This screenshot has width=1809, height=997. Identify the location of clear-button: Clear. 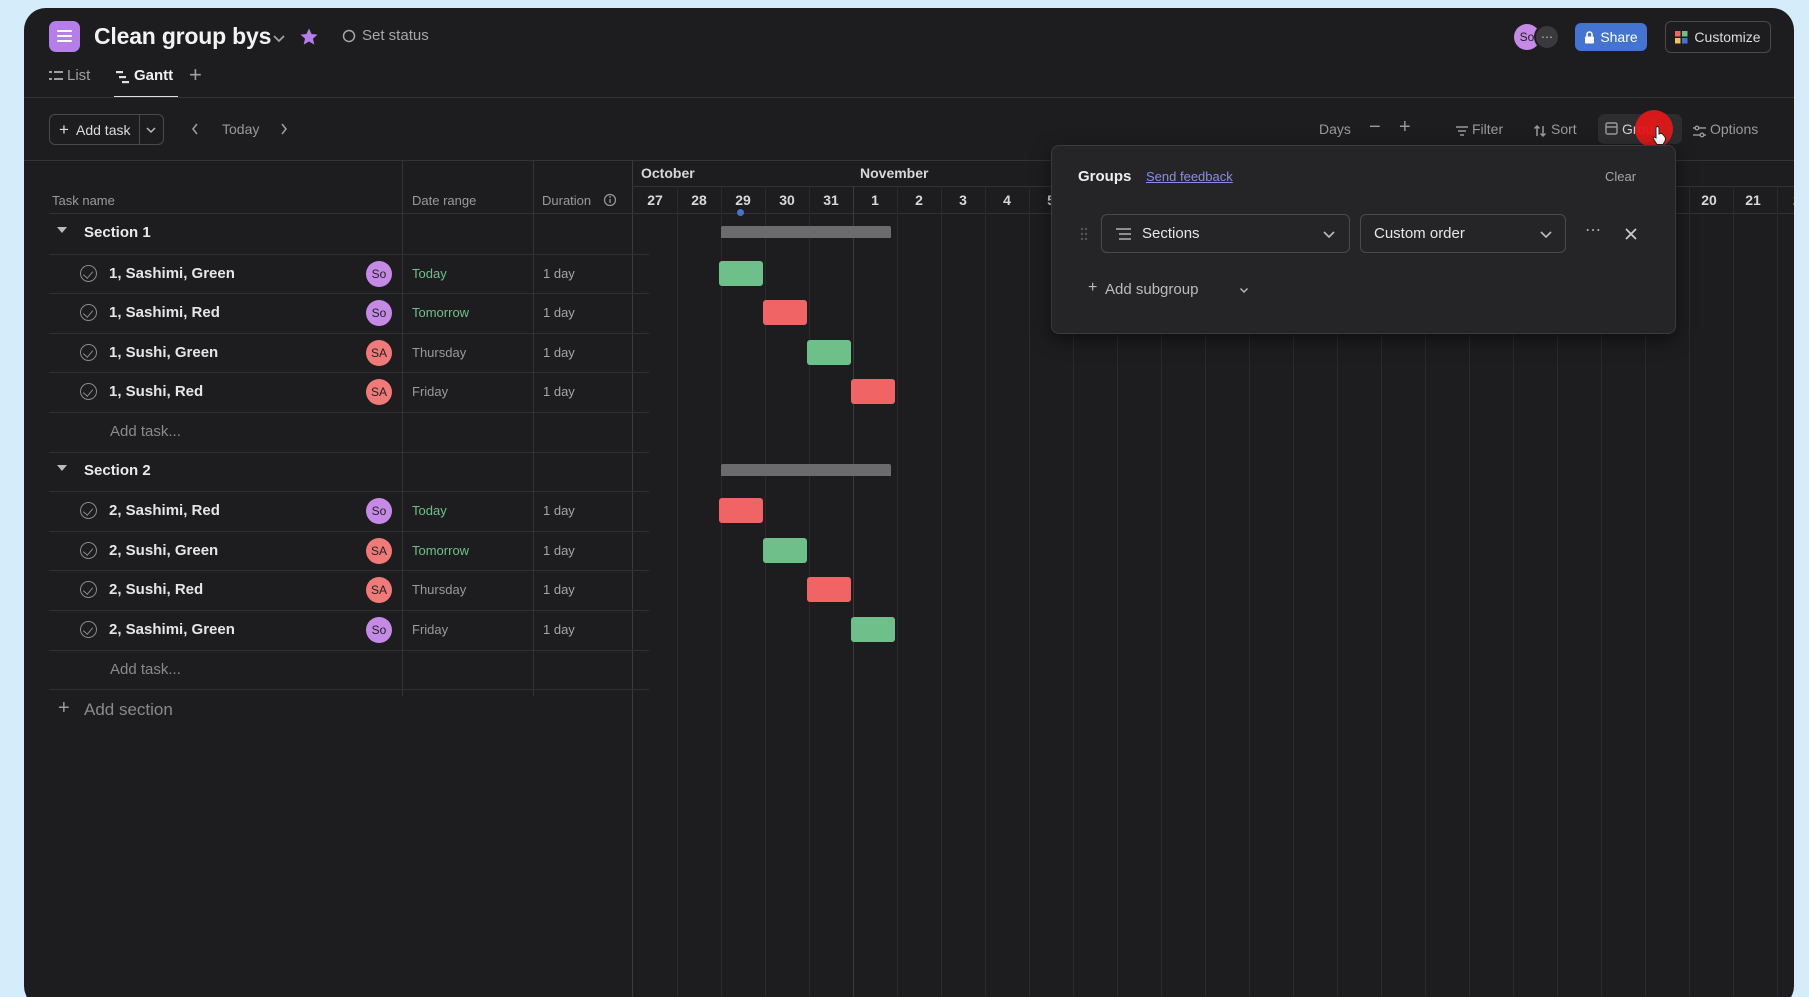
(1620, 176).